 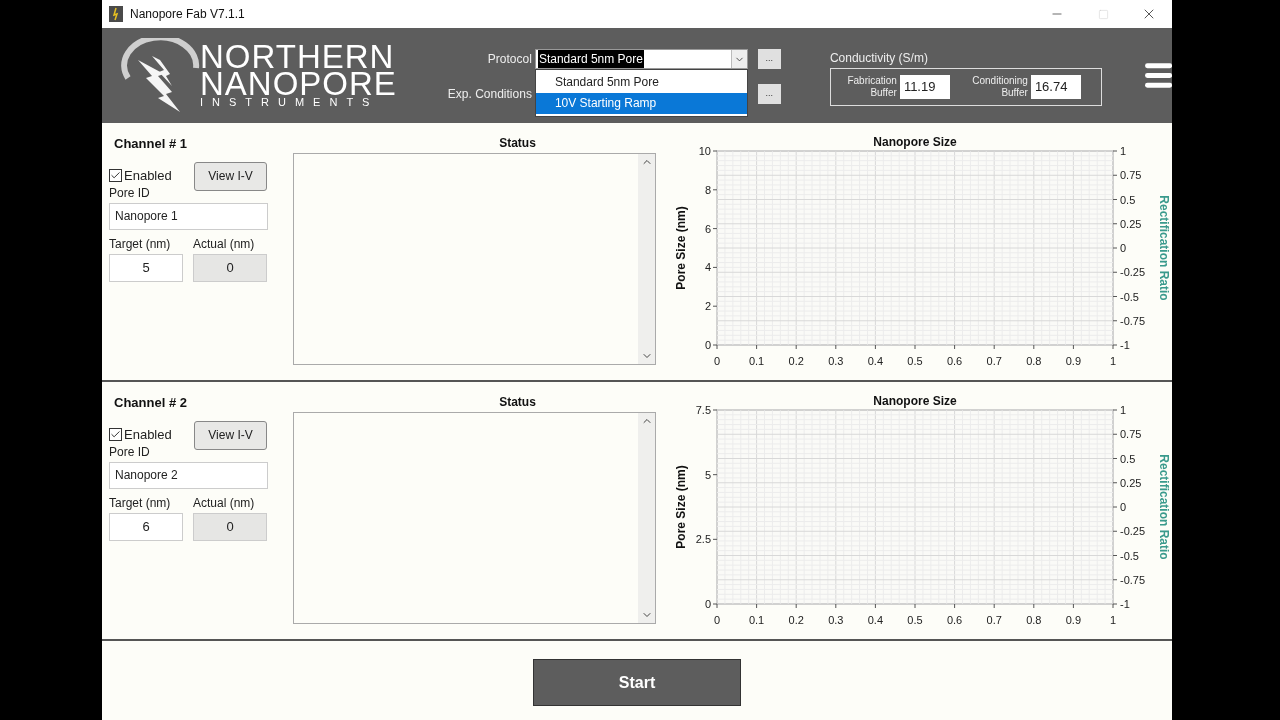 I want to click on window-title: Nanopore Fab V7.1.1, so click(x=187, y=14).